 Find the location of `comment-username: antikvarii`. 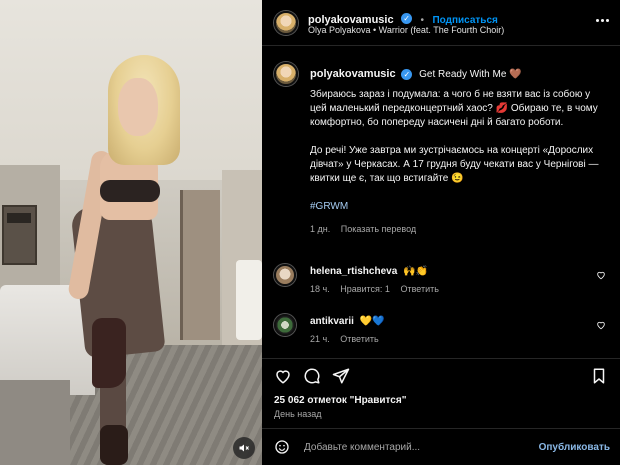

comment-username: antikvarii is located at coordinates (332, 321).